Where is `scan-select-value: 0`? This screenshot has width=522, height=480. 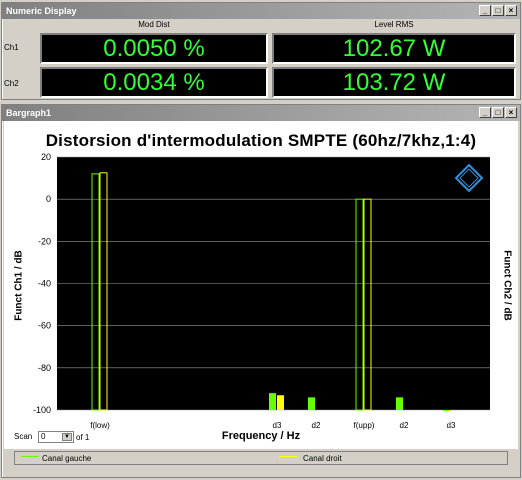 scan-select-value: 0 is located at coordinates (43, 436).